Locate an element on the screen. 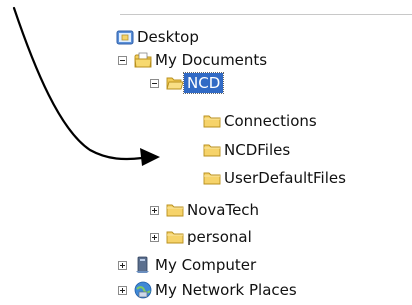 The width and height of the screenshot is (412, 305). tree-label-connections: Connections is located at coordinates (270, 121).